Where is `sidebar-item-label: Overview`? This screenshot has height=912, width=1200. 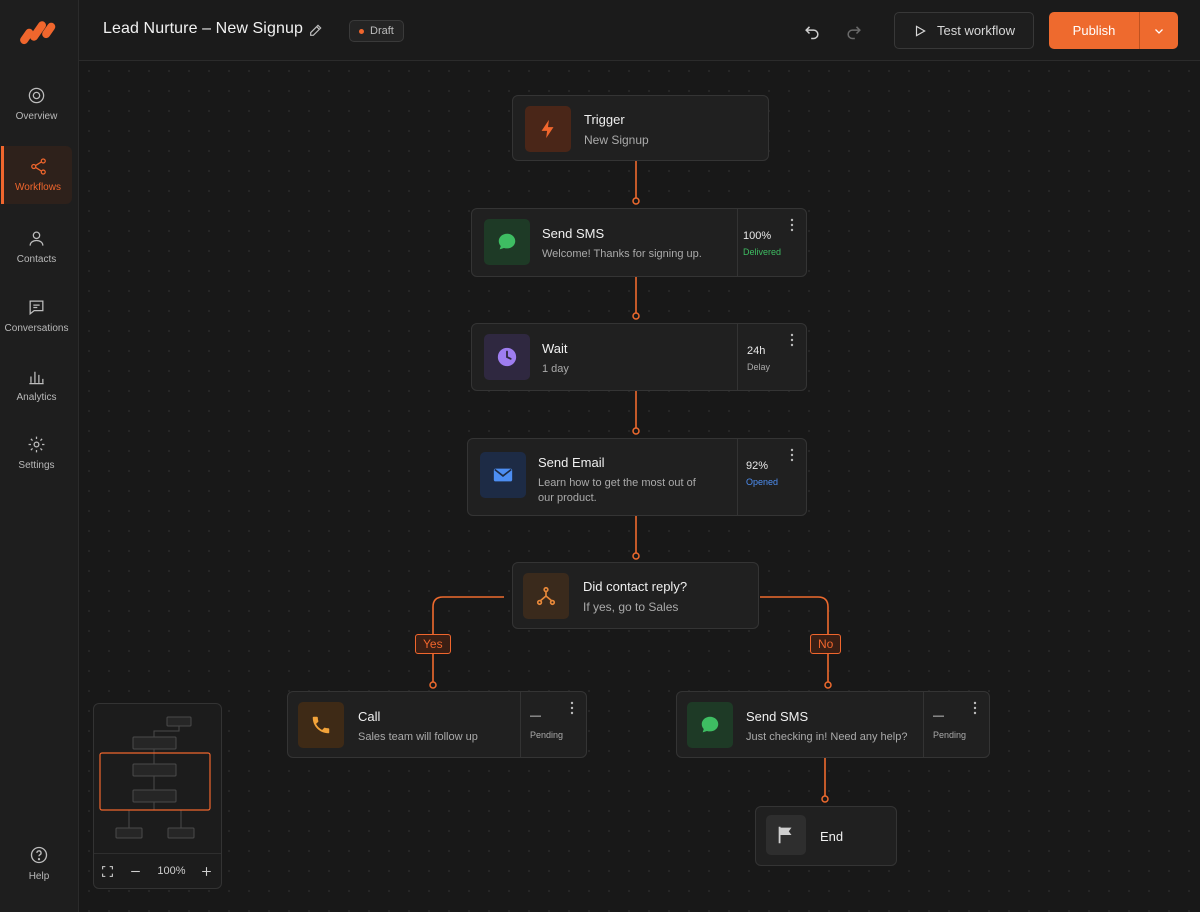
sidebar-item-label: Overview is located at coordinates (36, 116).